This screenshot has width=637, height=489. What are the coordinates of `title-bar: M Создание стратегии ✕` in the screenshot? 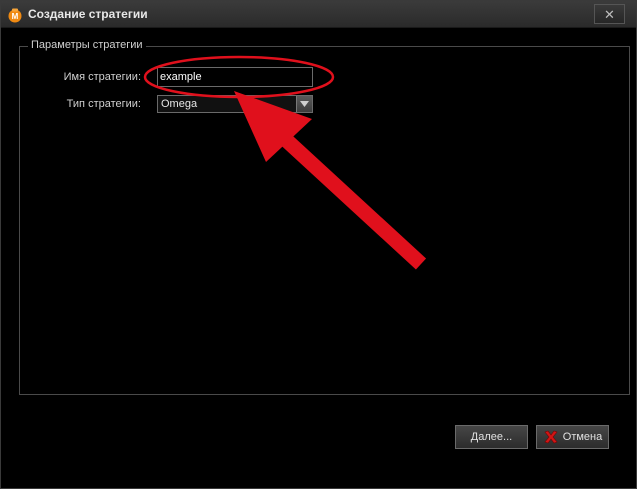 It's located at (318, 14).